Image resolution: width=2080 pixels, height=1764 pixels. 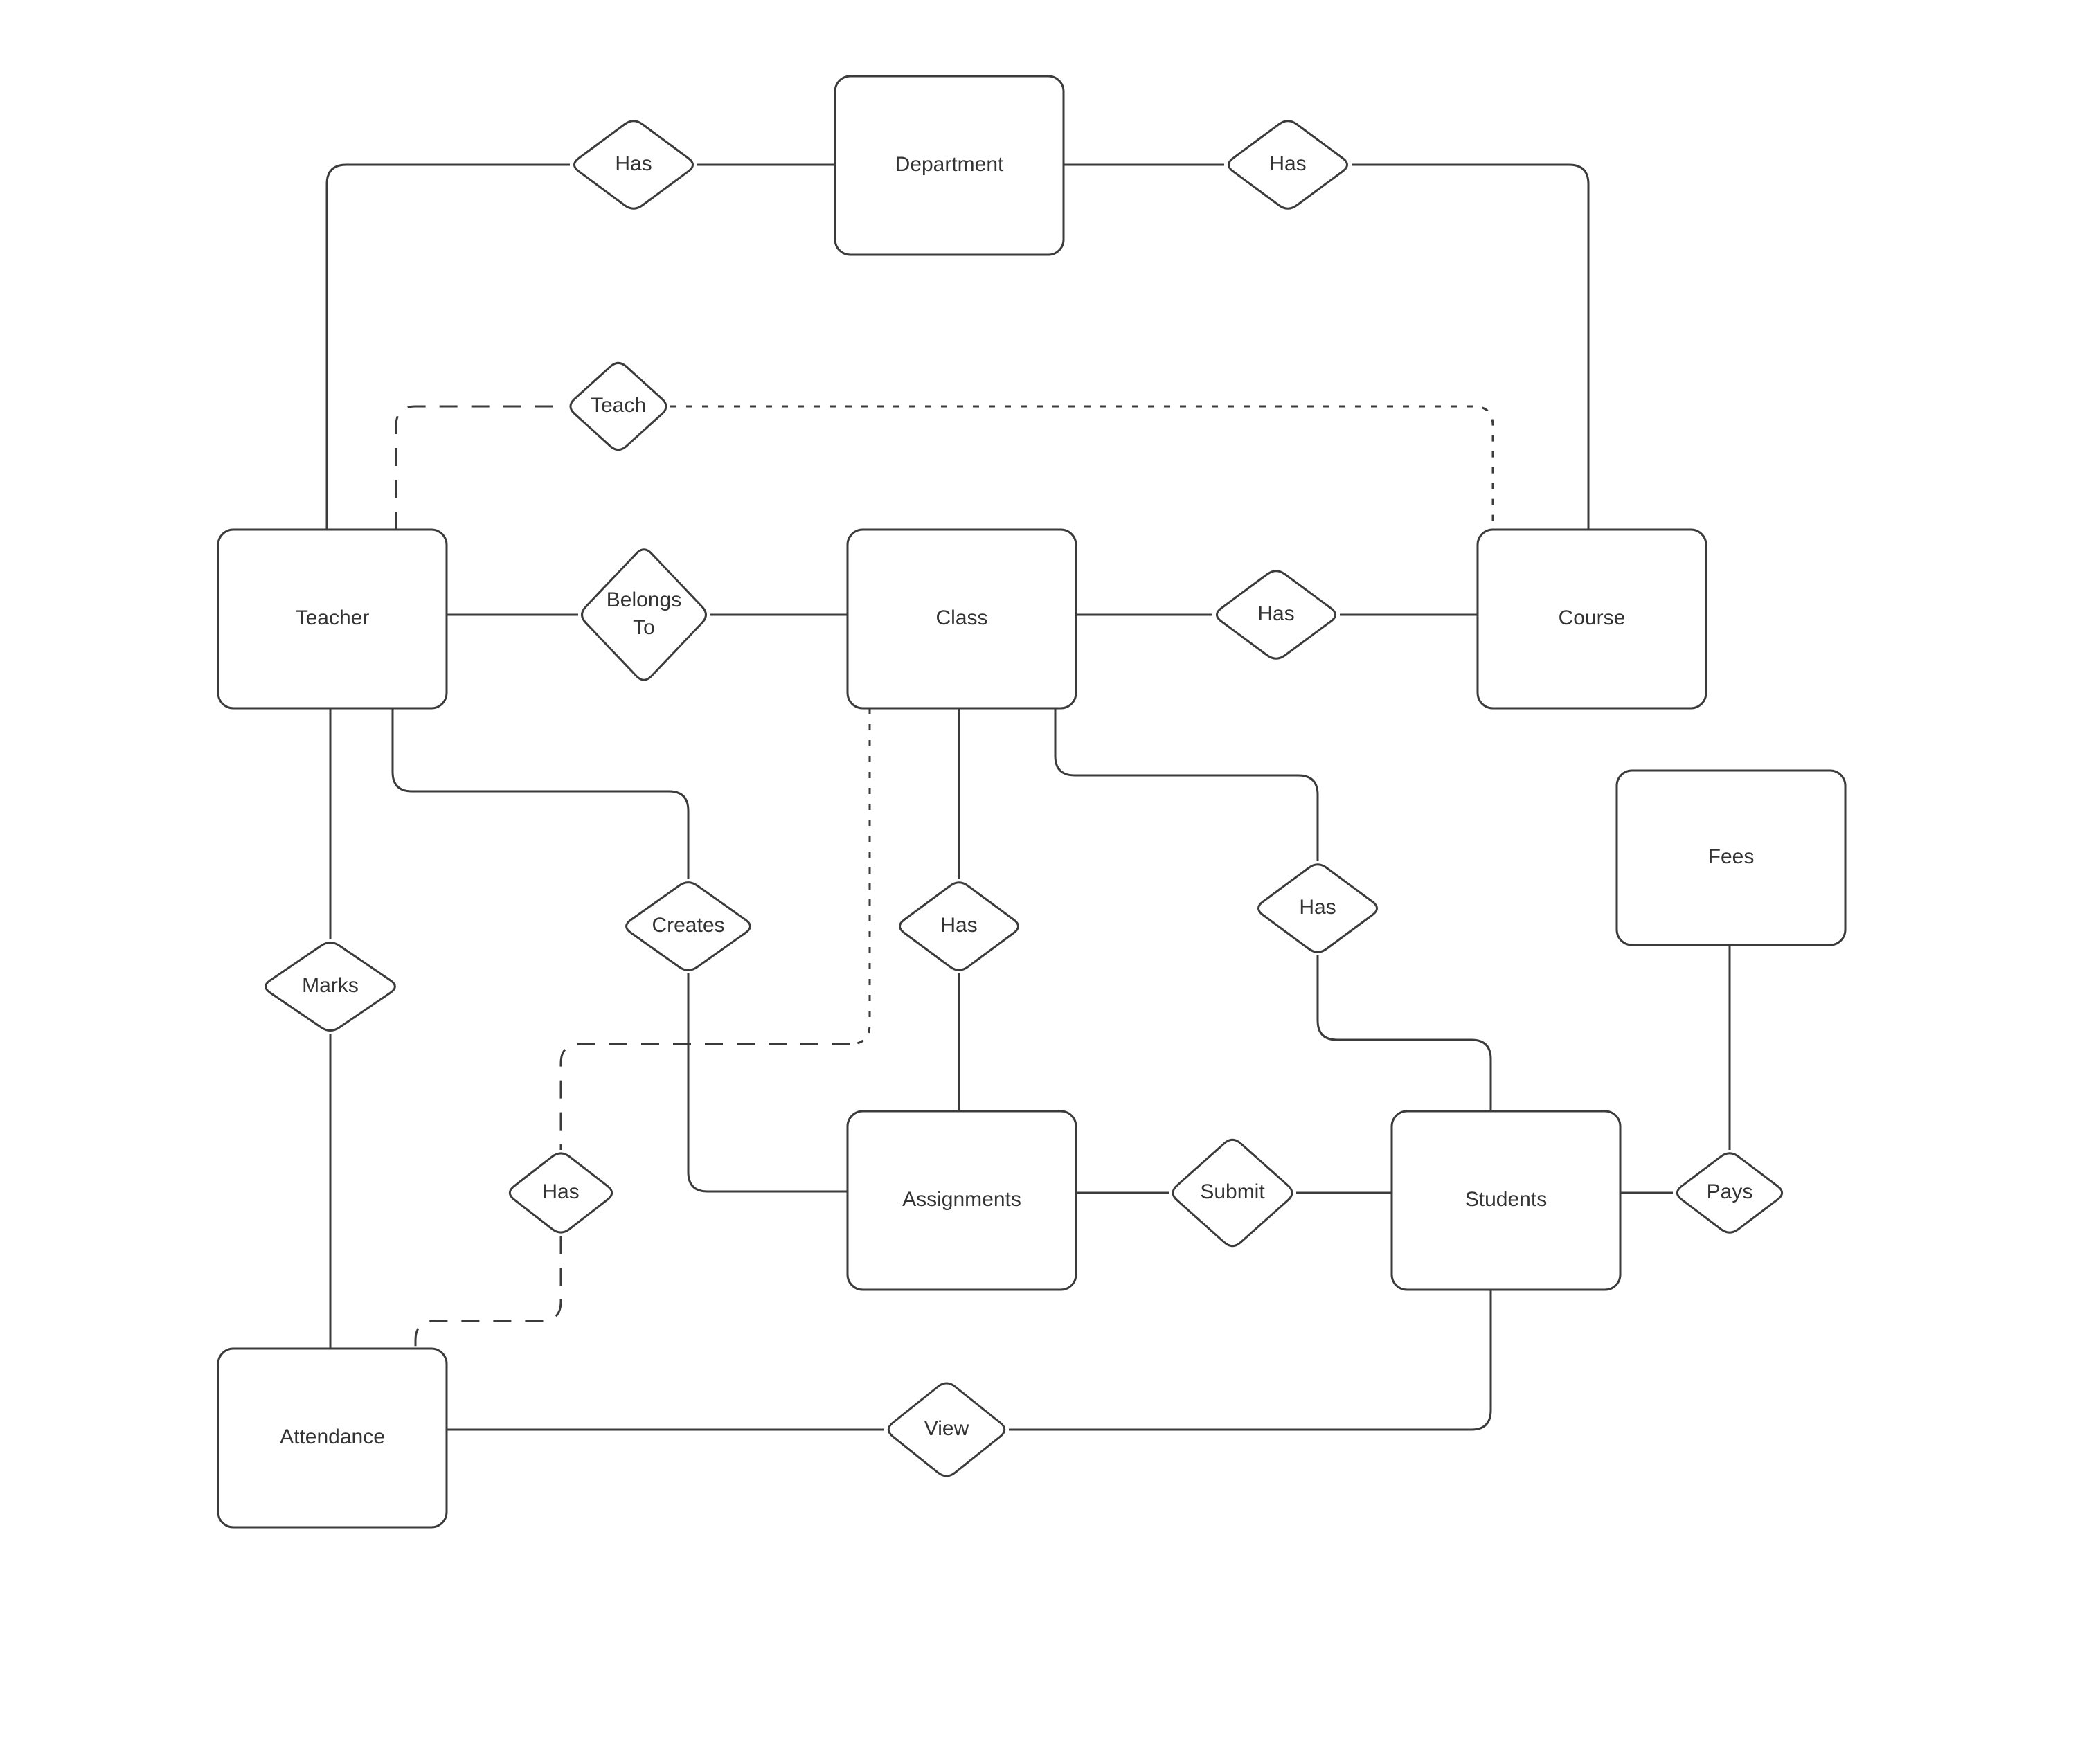 I want to click on entity-label: Fees, so click(x=1731, y=856).